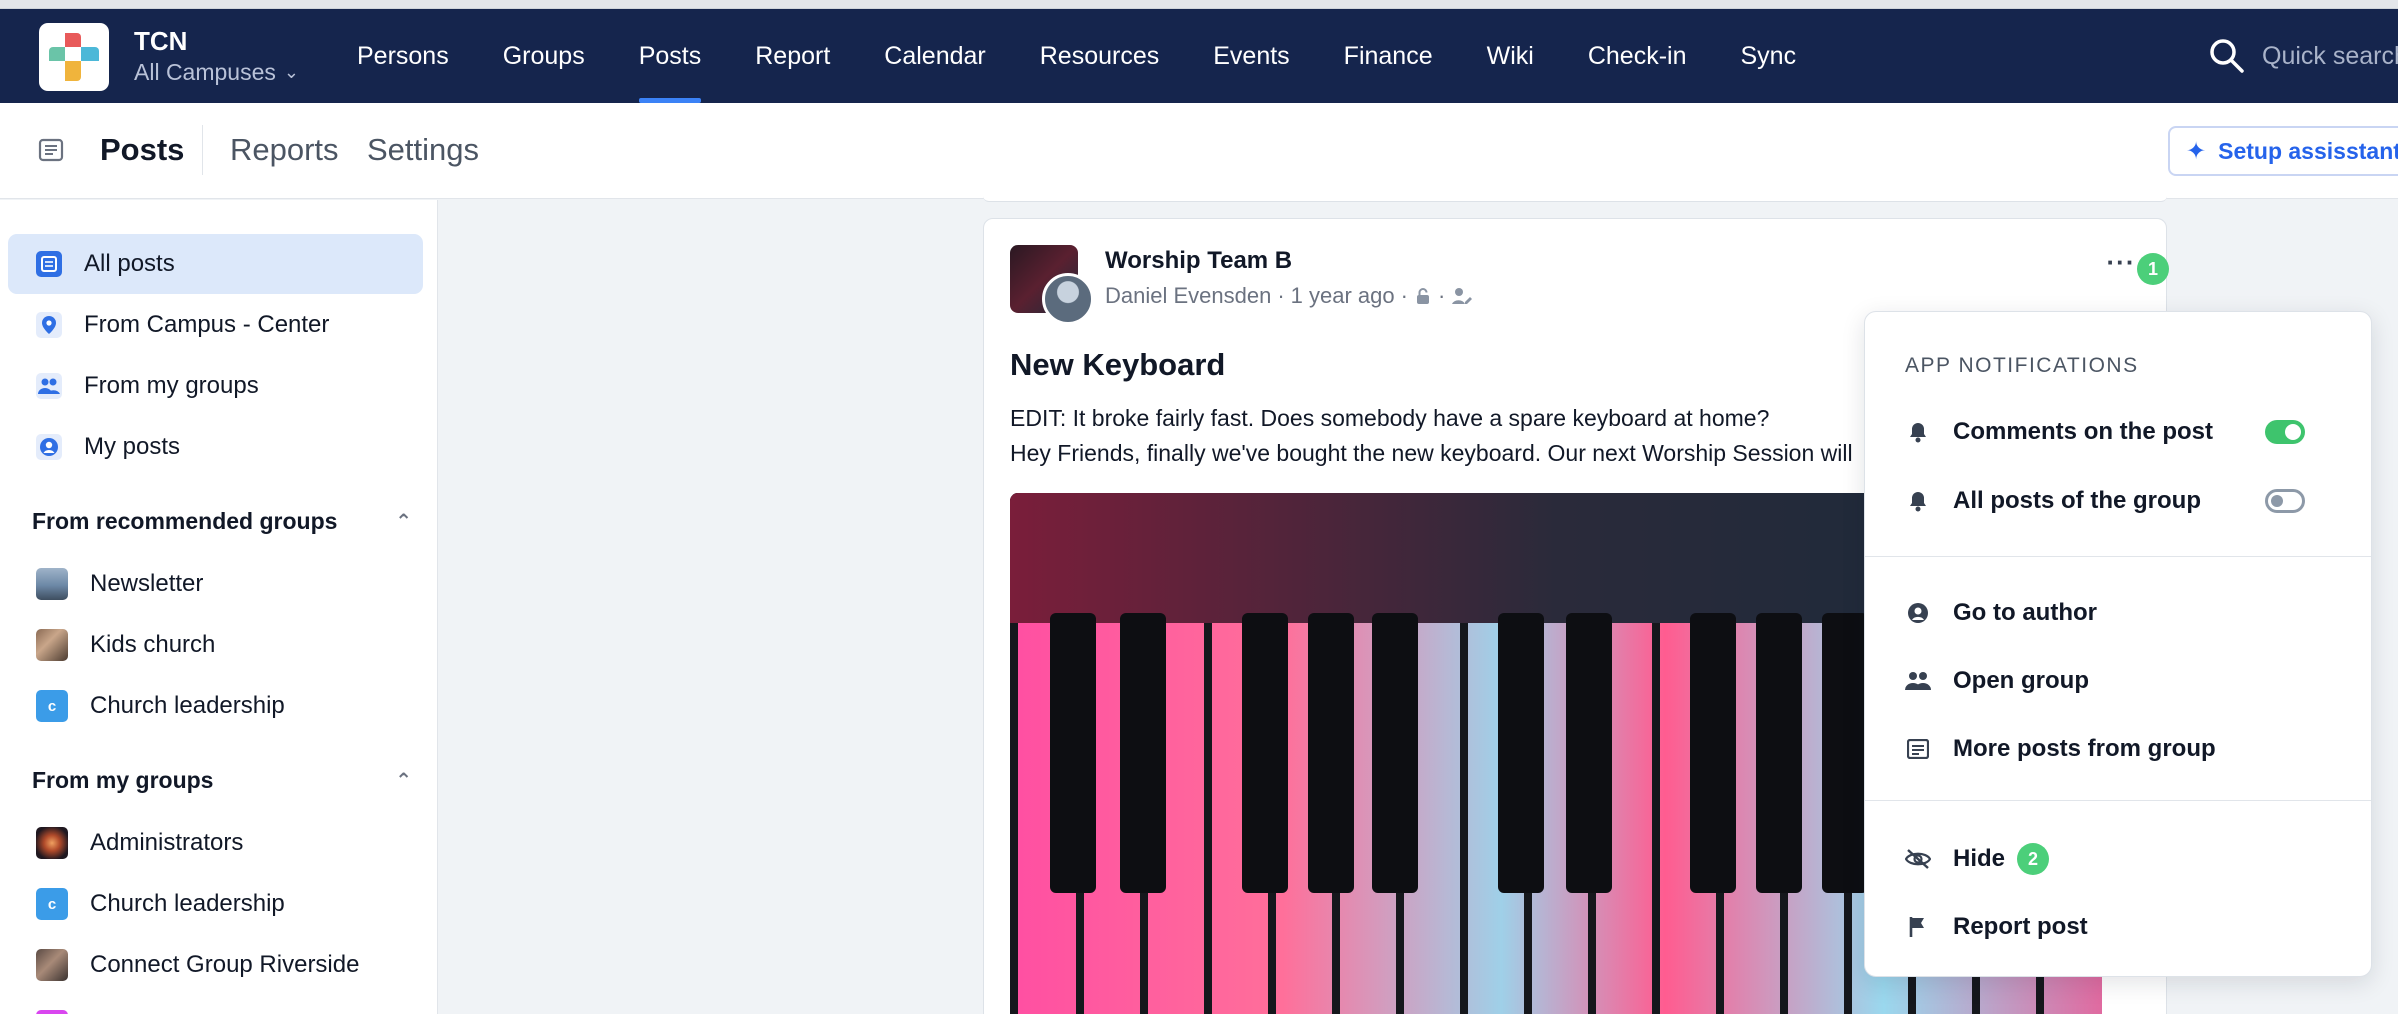  What do you see at coordinates (207, 324) in the screenshot?
I see `sidebar-item-label: From Campus - Center` at bounding box center [207, 324].